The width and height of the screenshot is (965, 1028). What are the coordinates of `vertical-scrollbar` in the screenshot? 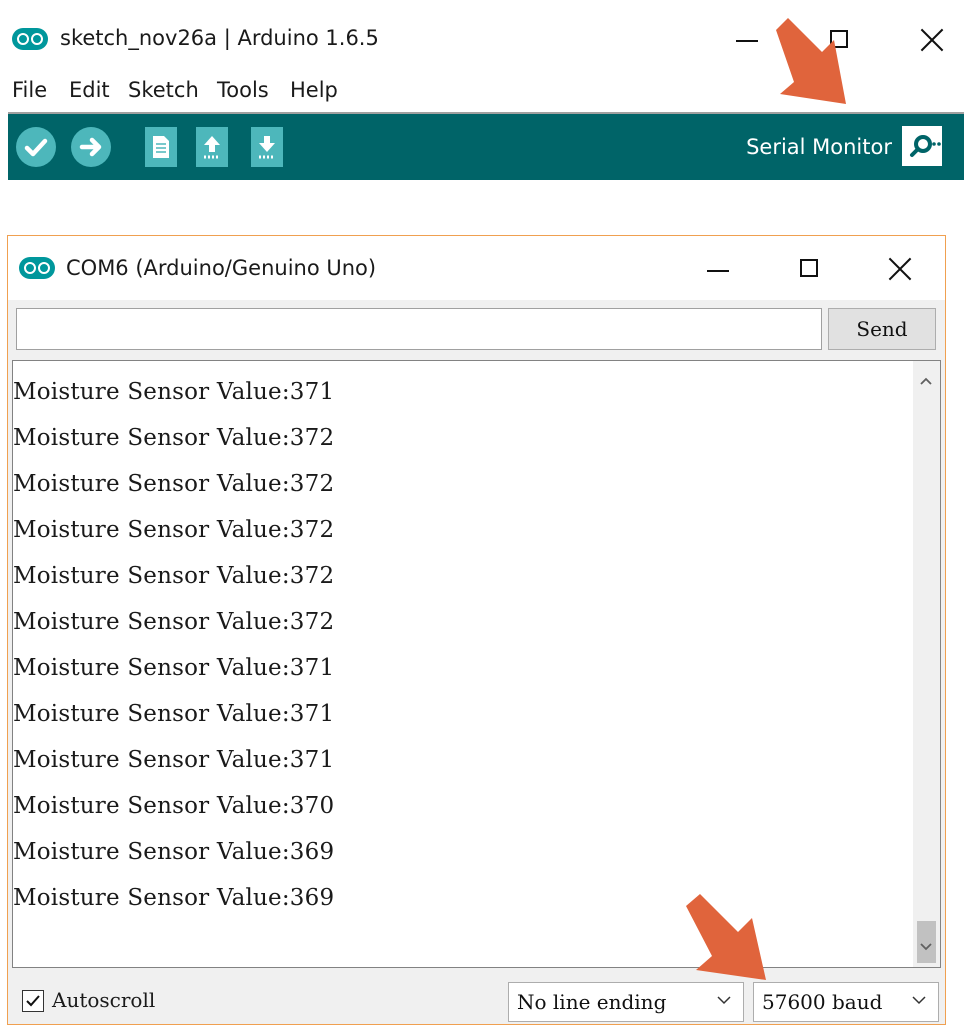 It's located at (926, 664).